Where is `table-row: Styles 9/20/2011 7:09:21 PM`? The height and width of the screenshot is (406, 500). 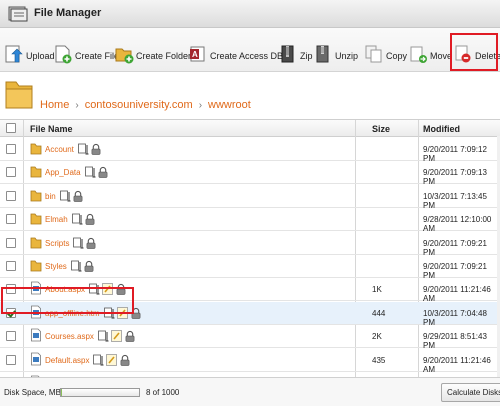 table-row: Styles 9/20/2011 7:09:21 PM is located at coordinates (250, 267).